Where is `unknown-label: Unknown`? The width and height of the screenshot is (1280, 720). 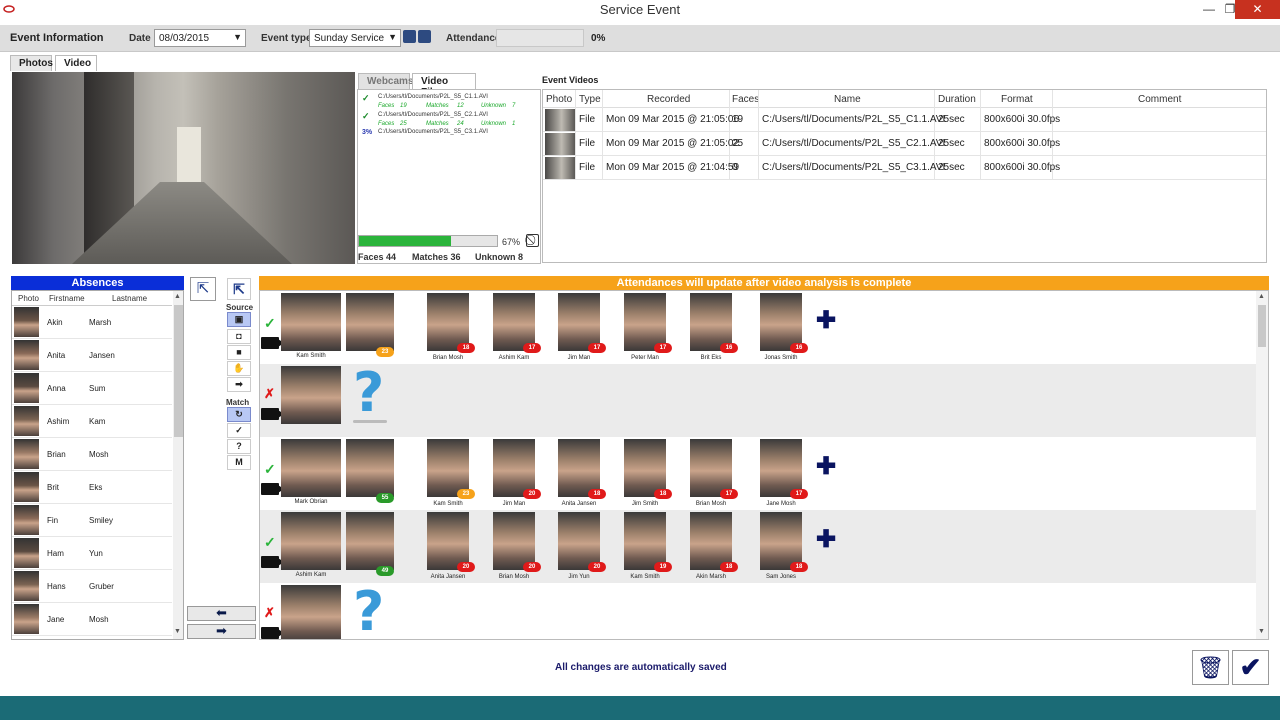
unknown-label: Unknown is located at coordinates (494, 106).